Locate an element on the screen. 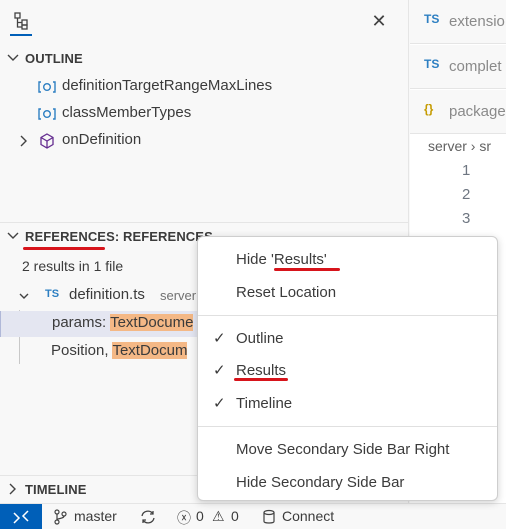 Image resolution: width=506 pixels, height=529 pixels. menu-item-label: Reset Location is located at coordinates (286, 292).